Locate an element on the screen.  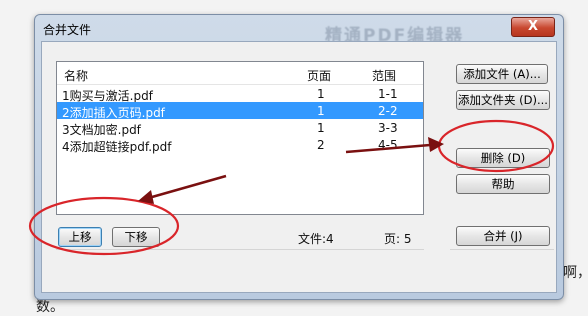
move-up-button: 上移 is located at coordinates (80, 237).